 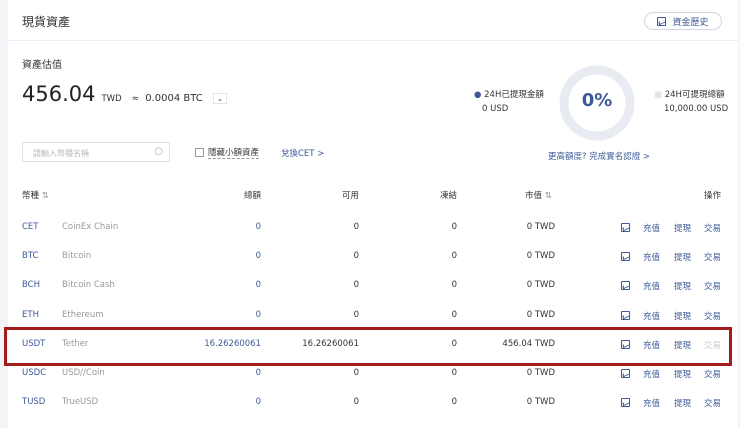 I want to click on table-row: BCH Bitcoin Cash 0 0 0 0 TWD 充值 提現 交易, so click(x=373, y=286).